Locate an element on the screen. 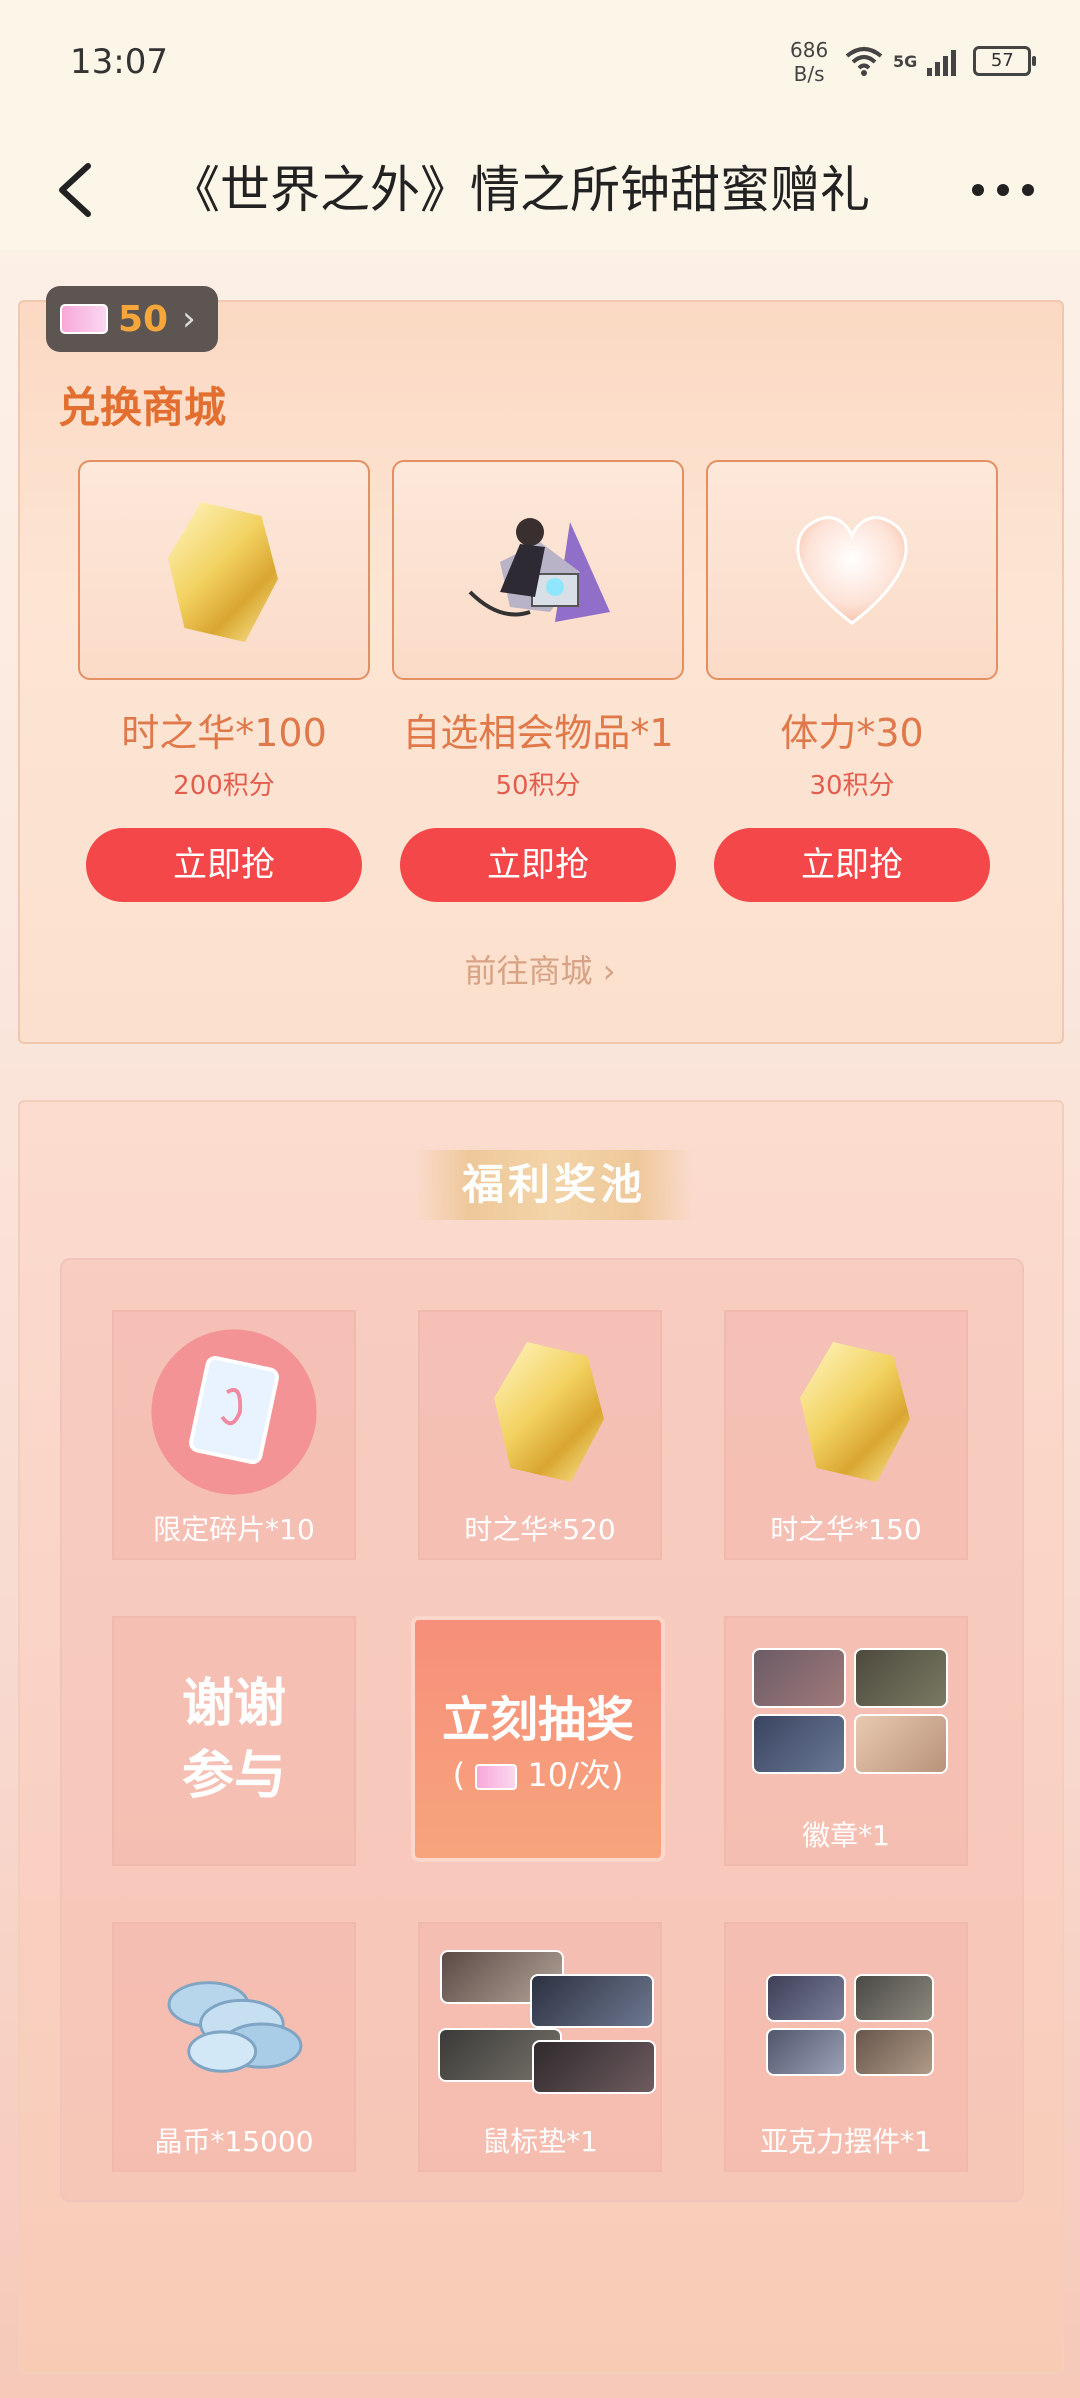 This screenshot has height=2398, width=1080. more-horizontal-icon is located at coordinates (1003, 190).